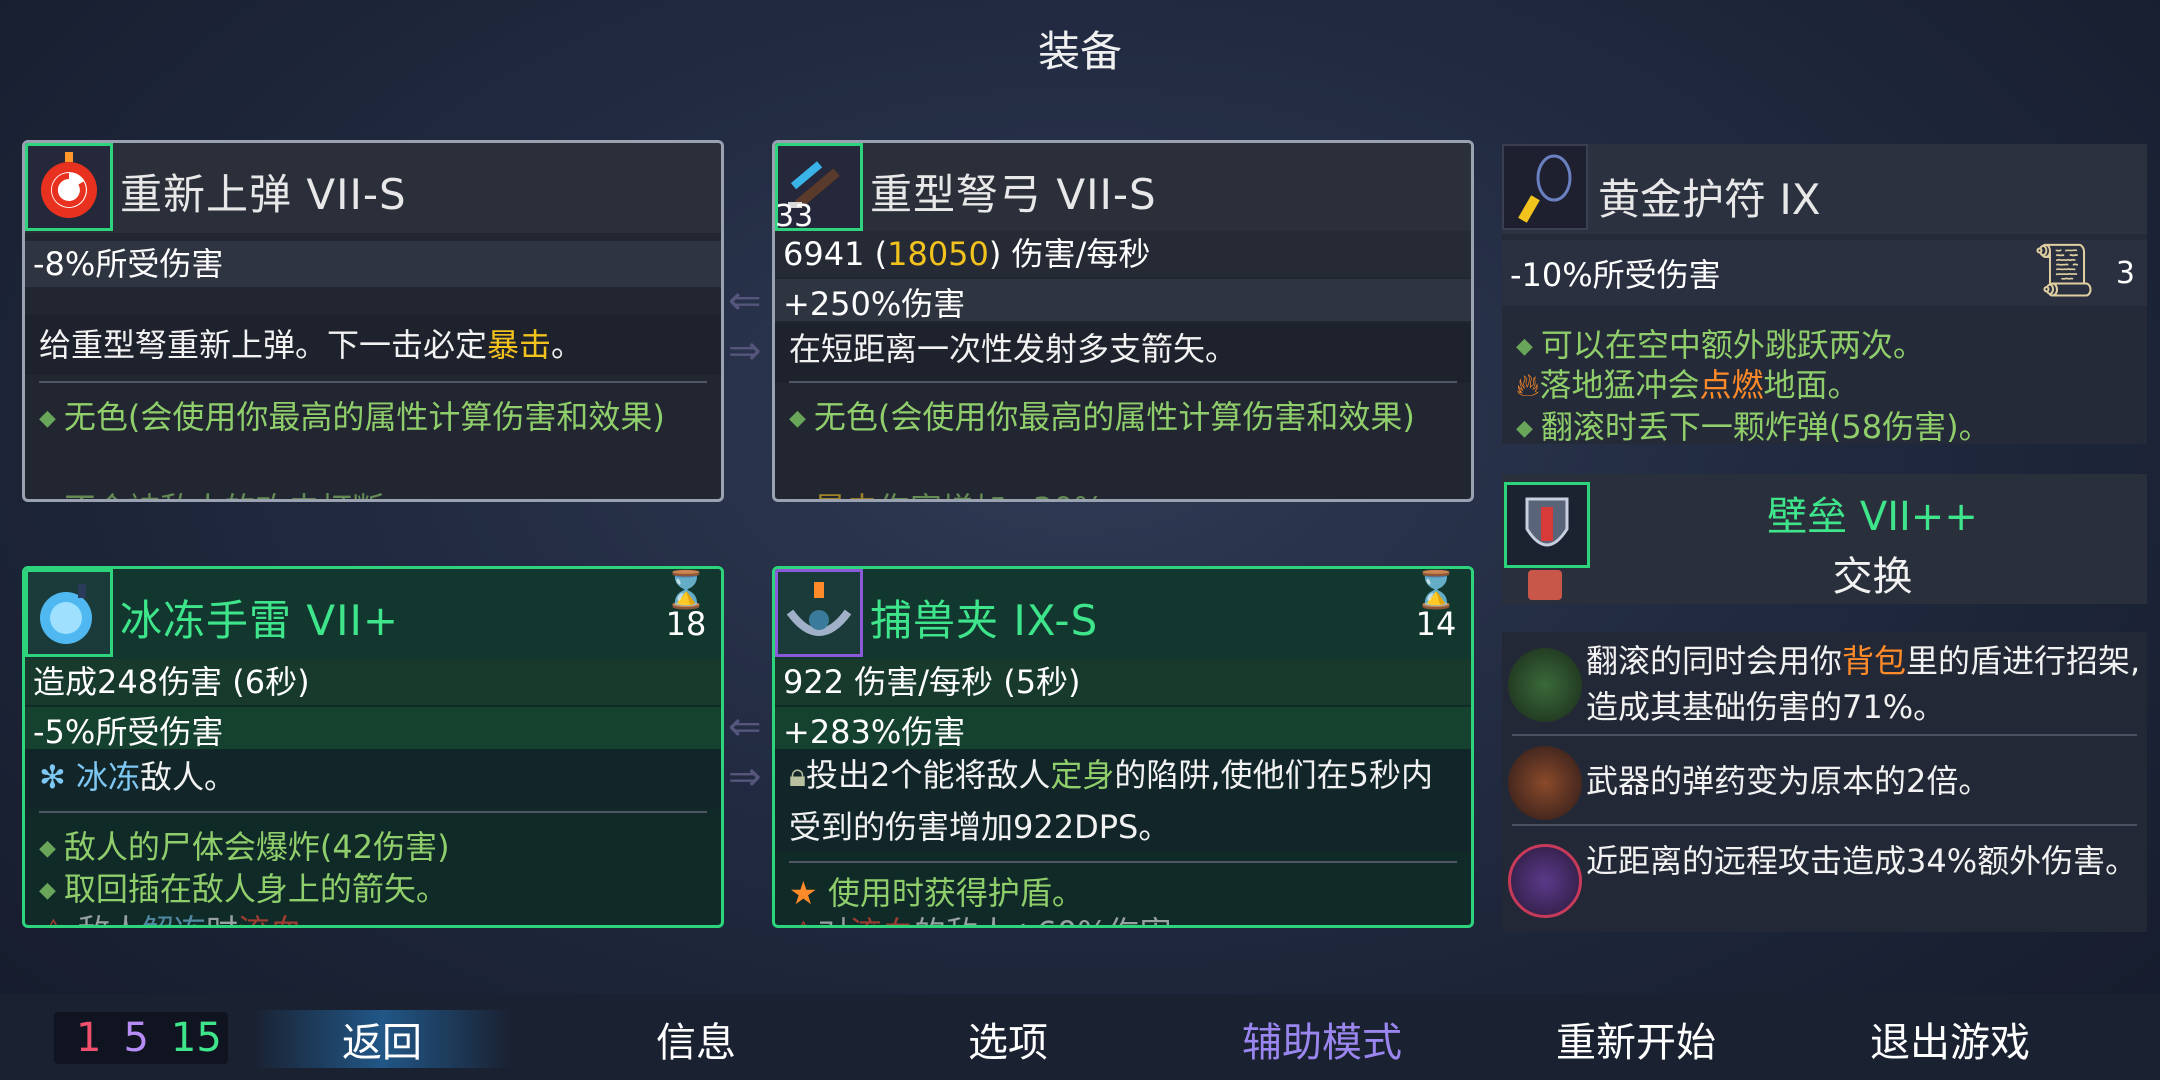 The image size is (2160, 1080). What do you see at coordinates (375, 492) in the screenshot?
I see `bullet-uninterruptible: ◆不会被敌人的攻击打断` at bounding box center [375, 492].